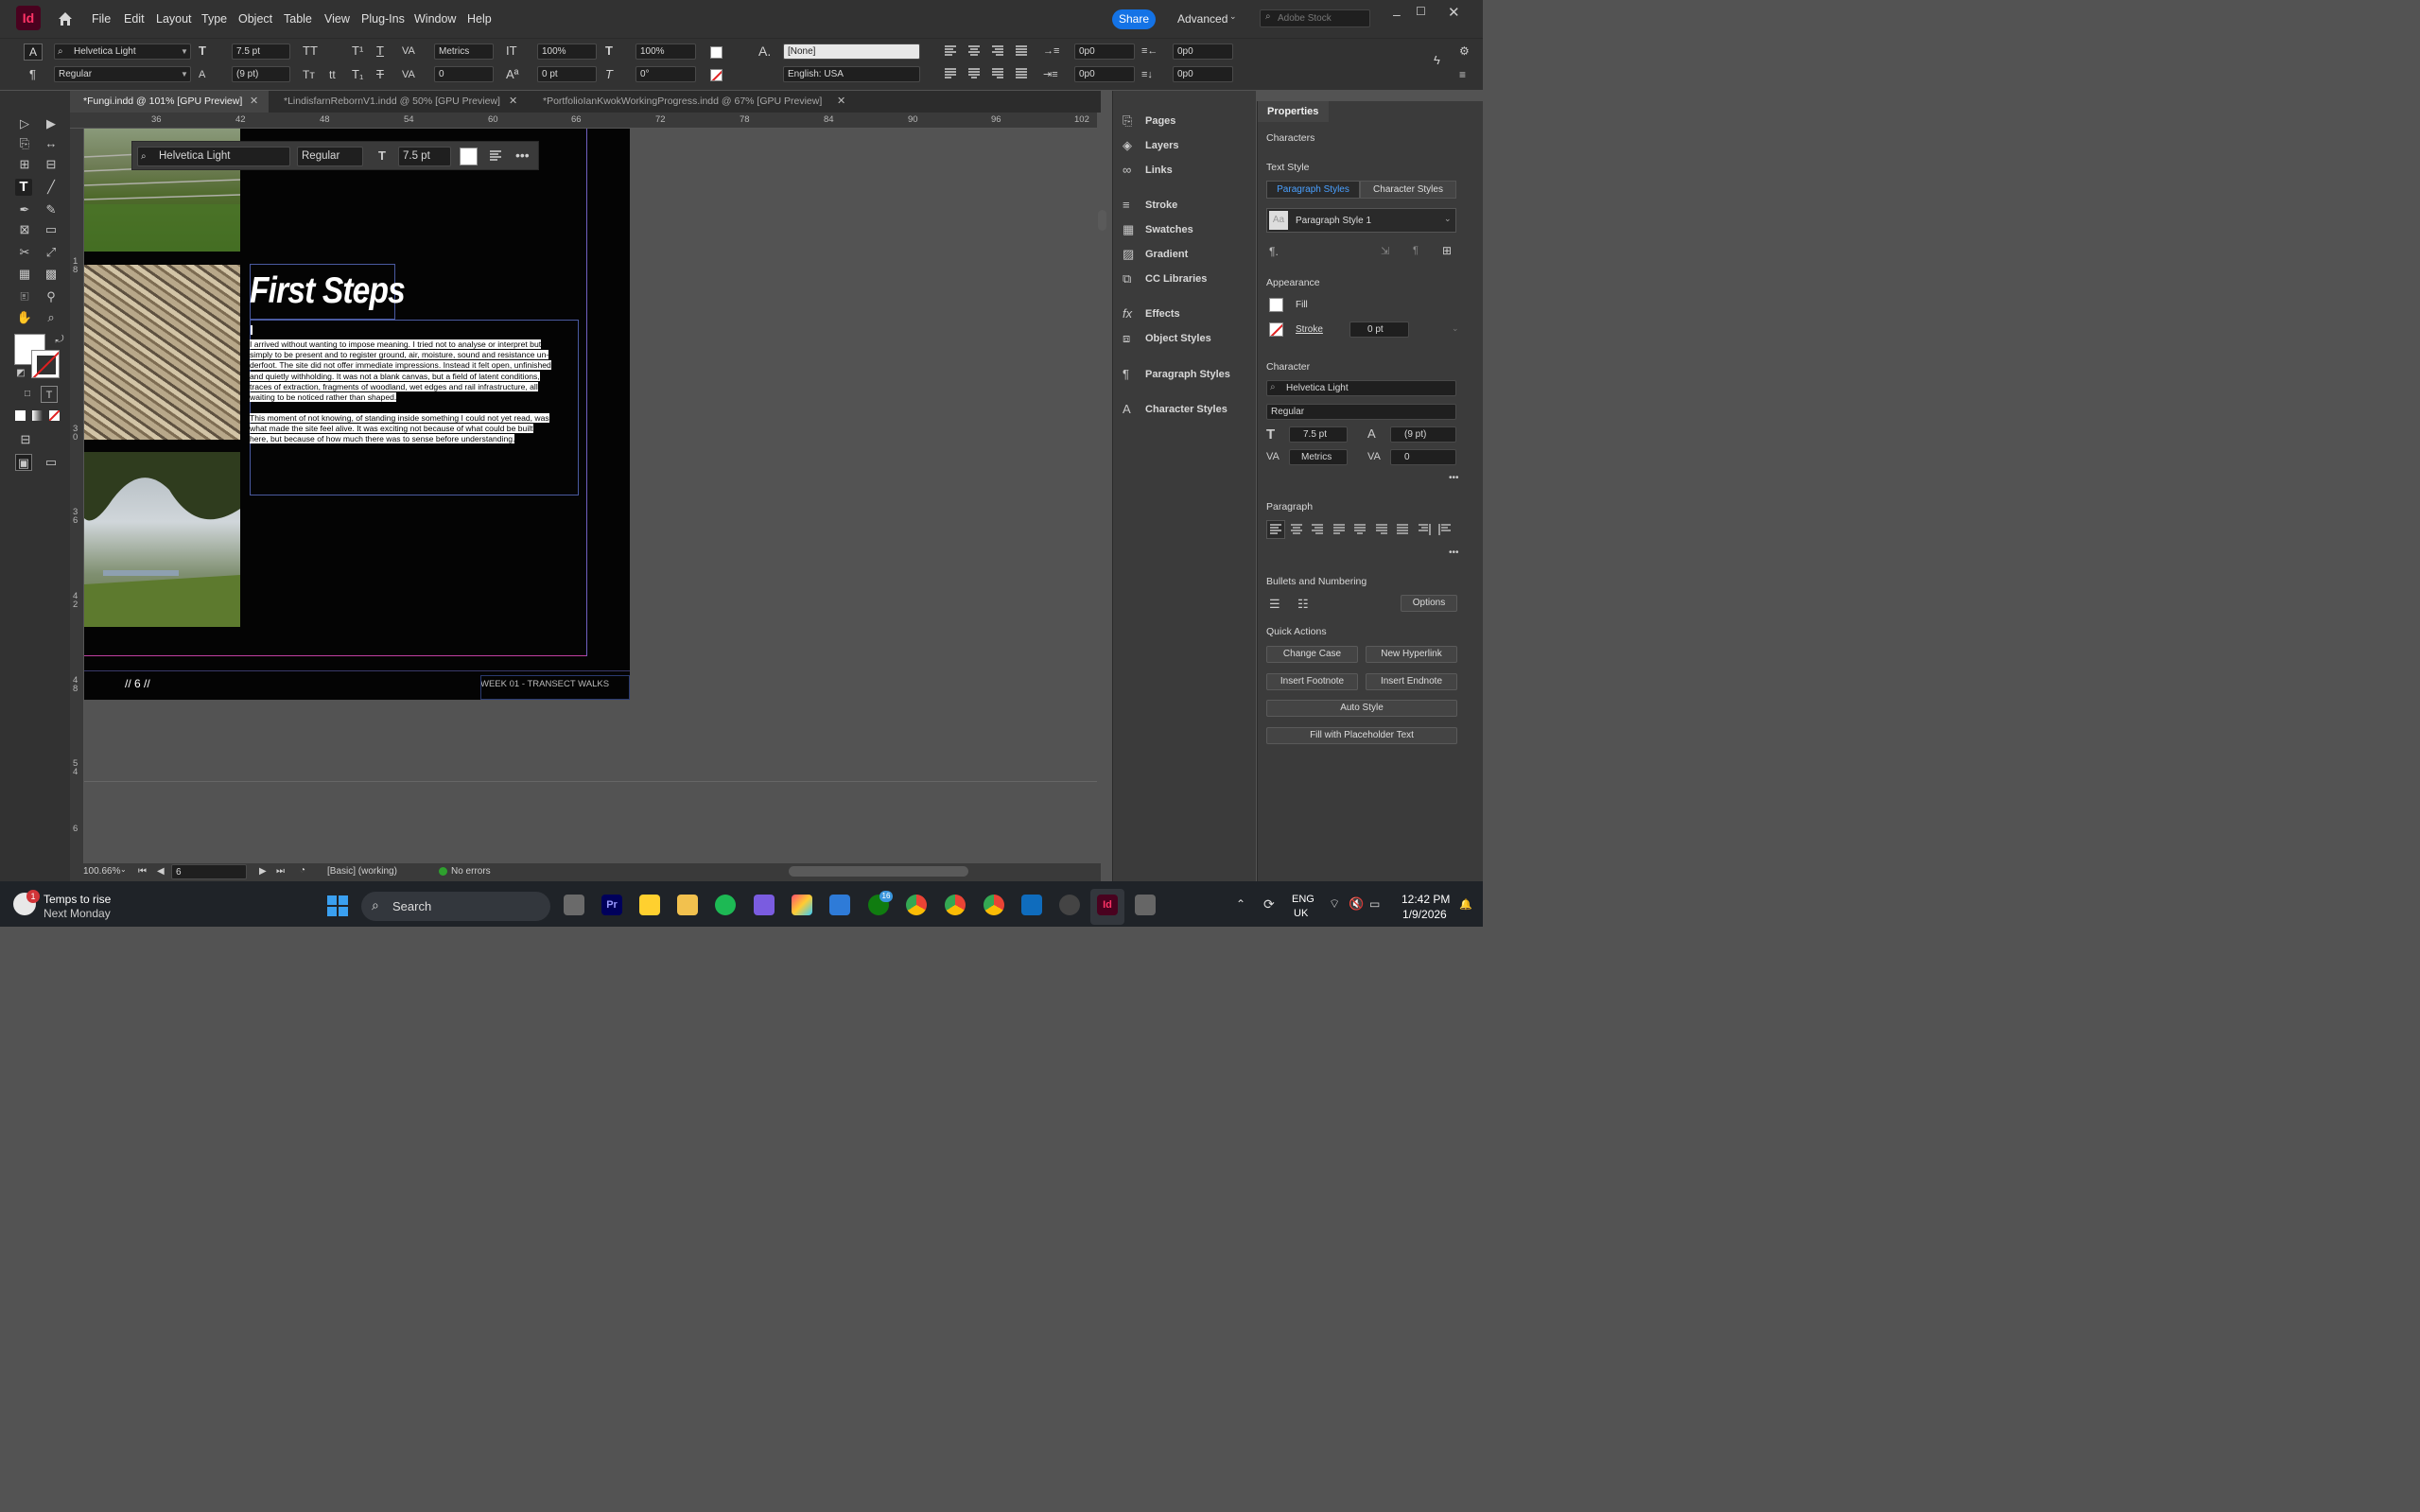  Describe the element at coordinates (37, 416) in the screenshot. I see `apply-gradient-icon` at that location.